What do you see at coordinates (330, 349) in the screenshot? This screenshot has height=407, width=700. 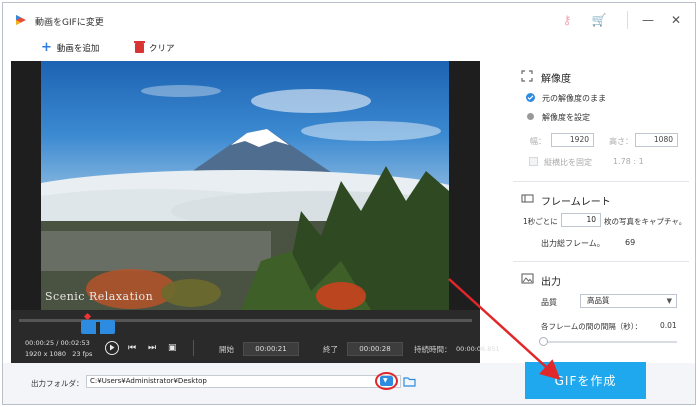 I see `end-label: 終了` at bounding box center [330, 349].